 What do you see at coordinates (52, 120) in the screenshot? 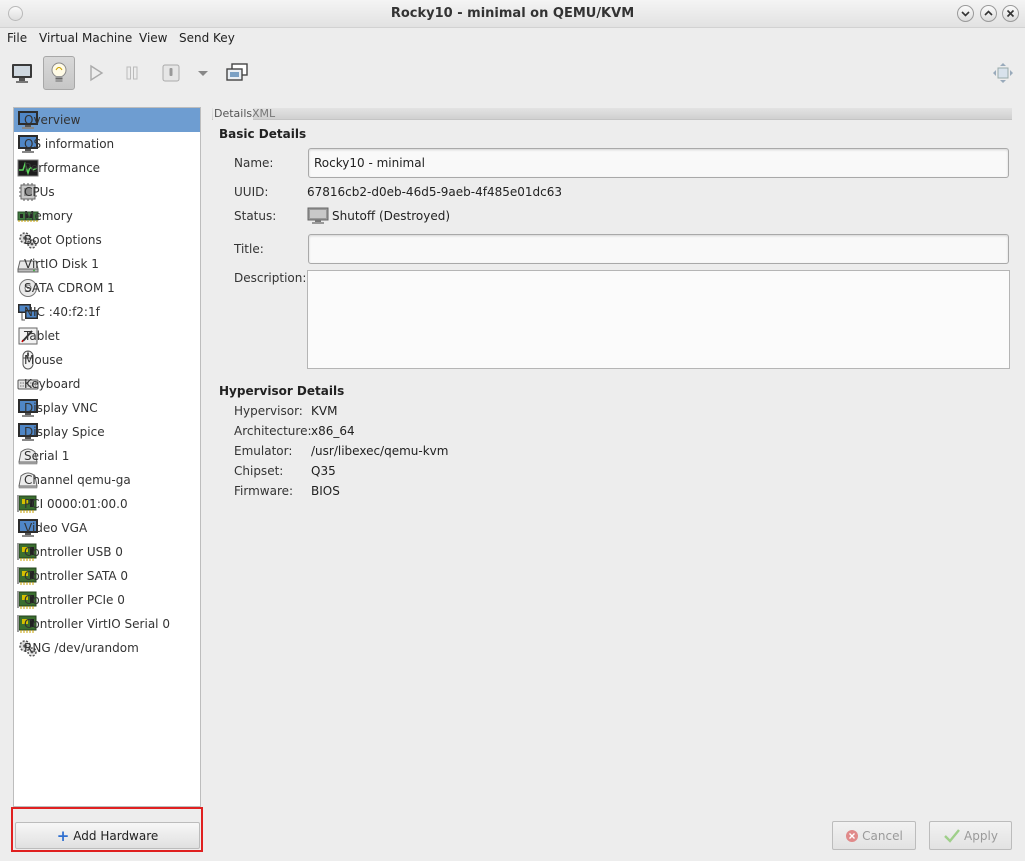
I see `sidebar-item-label: Overview` at bounding box center [52, 120].